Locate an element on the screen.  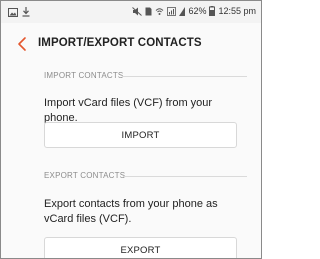
mute-icon is located at coordinates (137, 11).